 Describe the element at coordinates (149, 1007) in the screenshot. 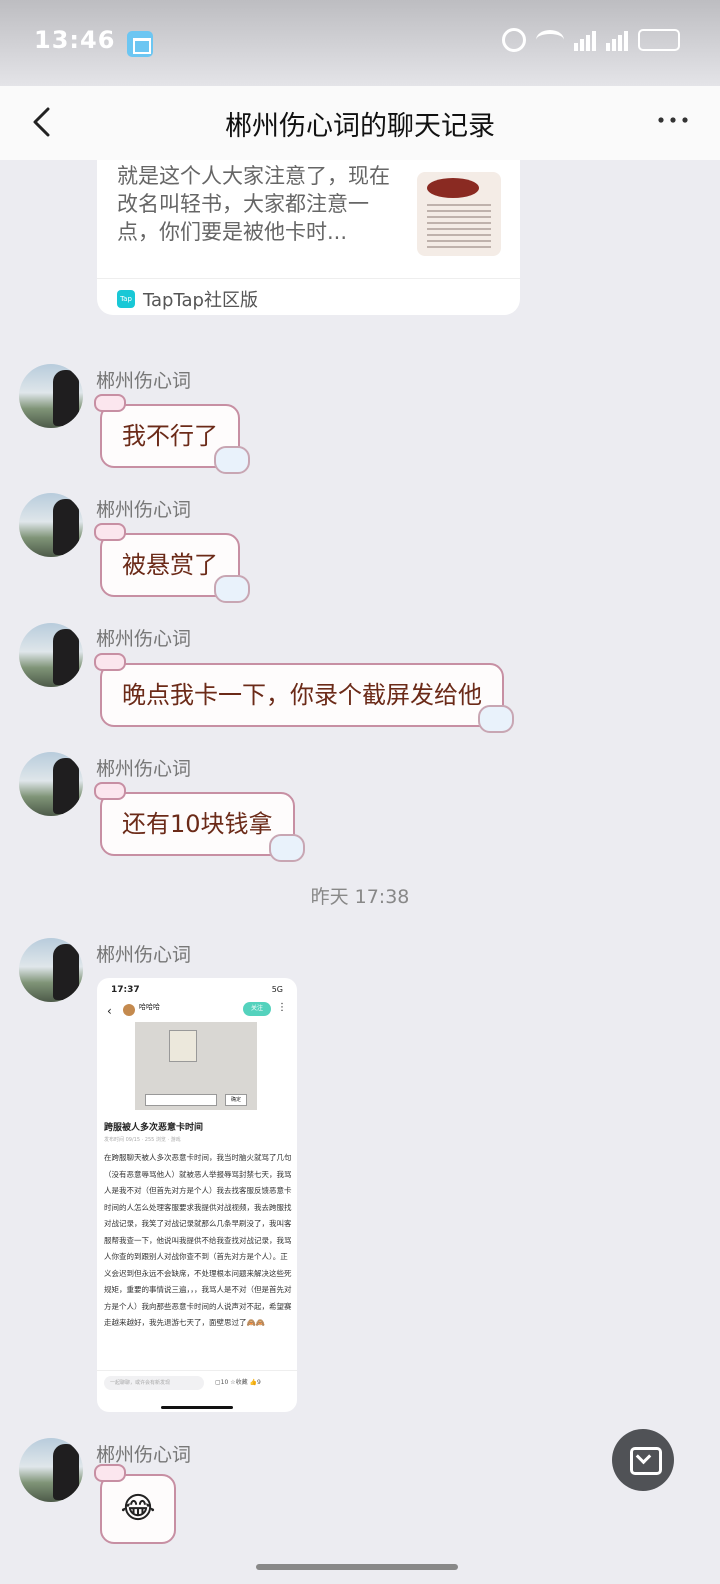

I see `shot-username: 哈哈哈` at that location.